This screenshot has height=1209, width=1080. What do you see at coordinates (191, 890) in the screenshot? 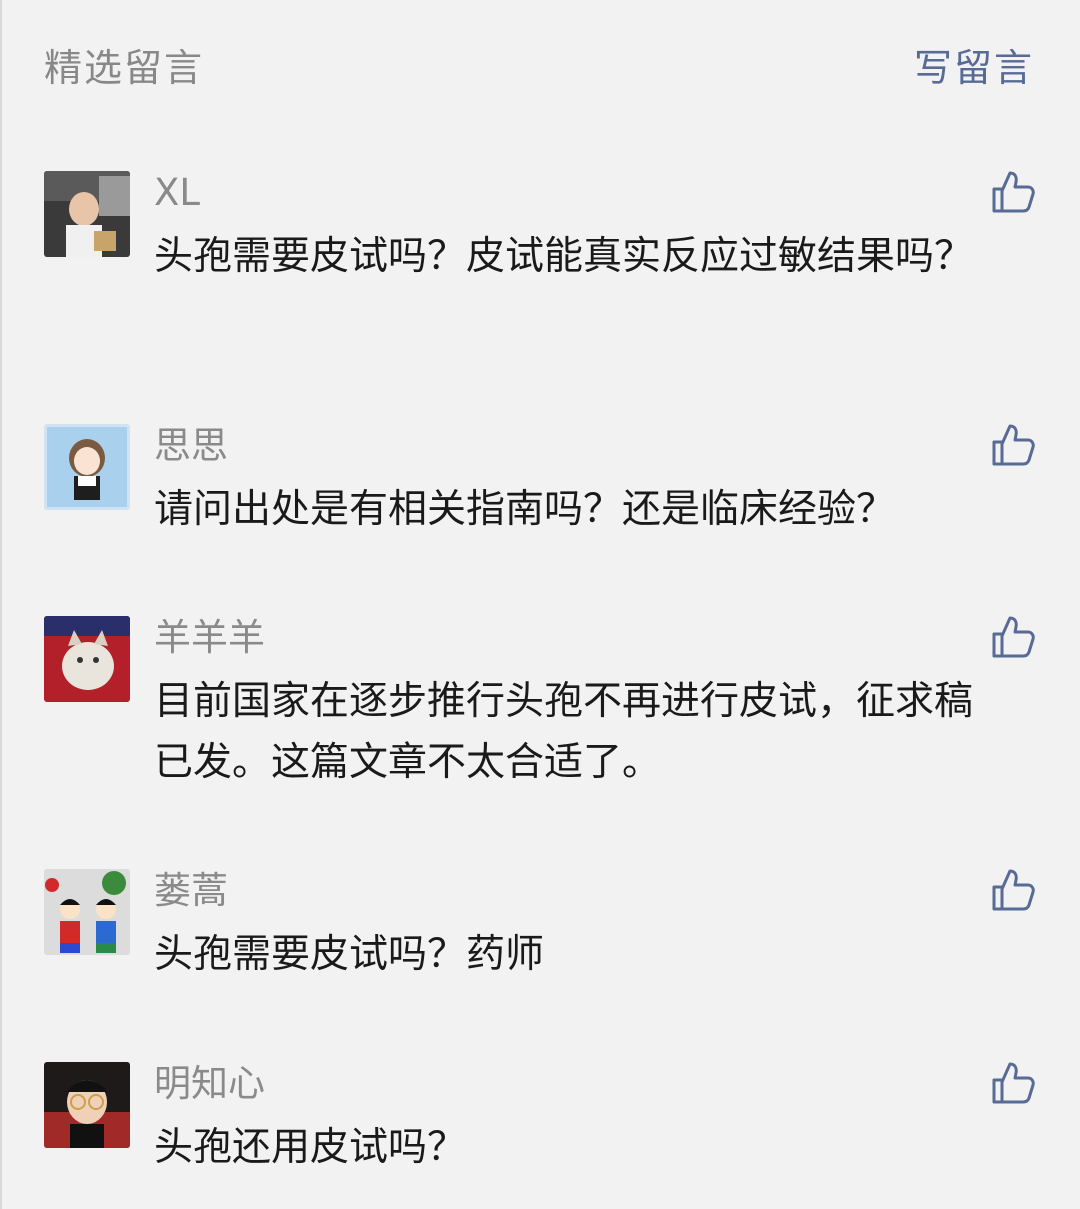
I see `comment-nickname: 蒌蒿` at bounding box center [191, 890].